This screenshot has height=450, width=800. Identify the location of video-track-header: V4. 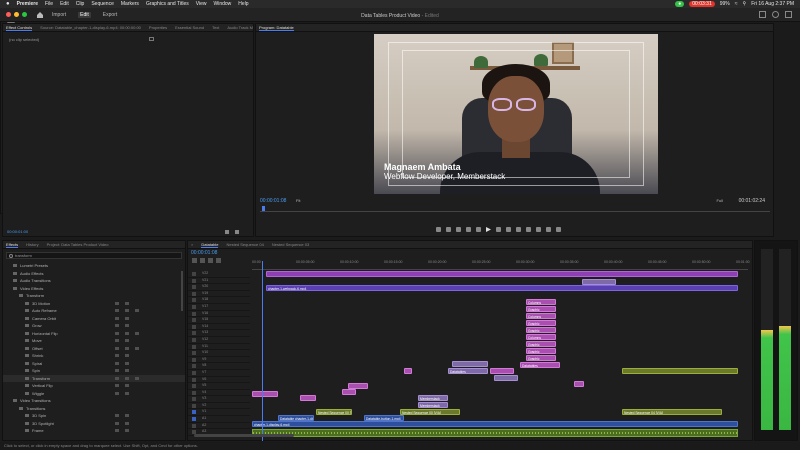
(219, 393).